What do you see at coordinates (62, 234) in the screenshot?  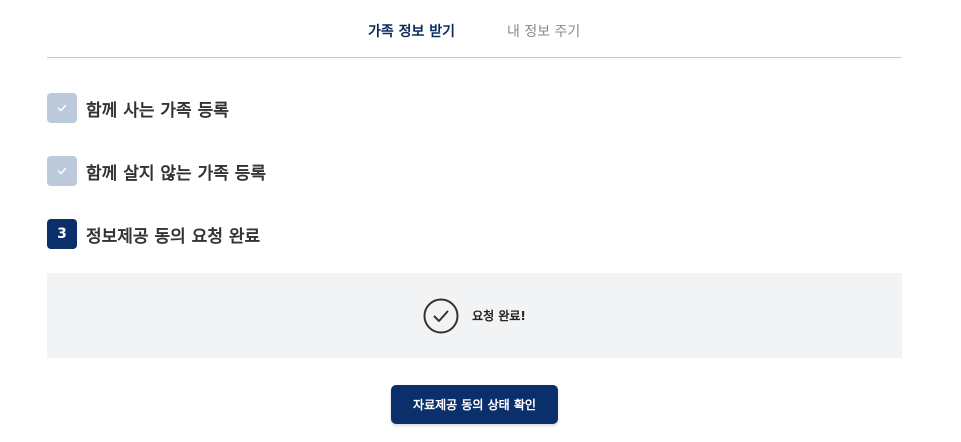 I see `step-3-badge: 3` at bounding box center [62, 234].